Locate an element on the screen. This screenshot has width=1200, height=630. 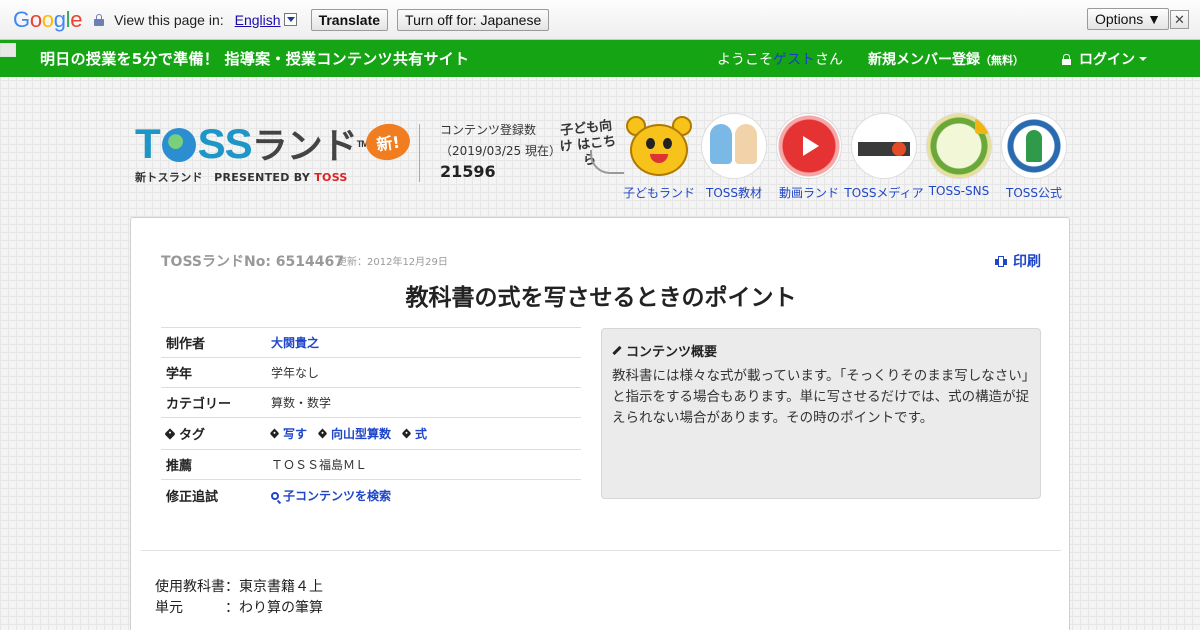
tag-link: 式 is located at coordinates (414, 433).